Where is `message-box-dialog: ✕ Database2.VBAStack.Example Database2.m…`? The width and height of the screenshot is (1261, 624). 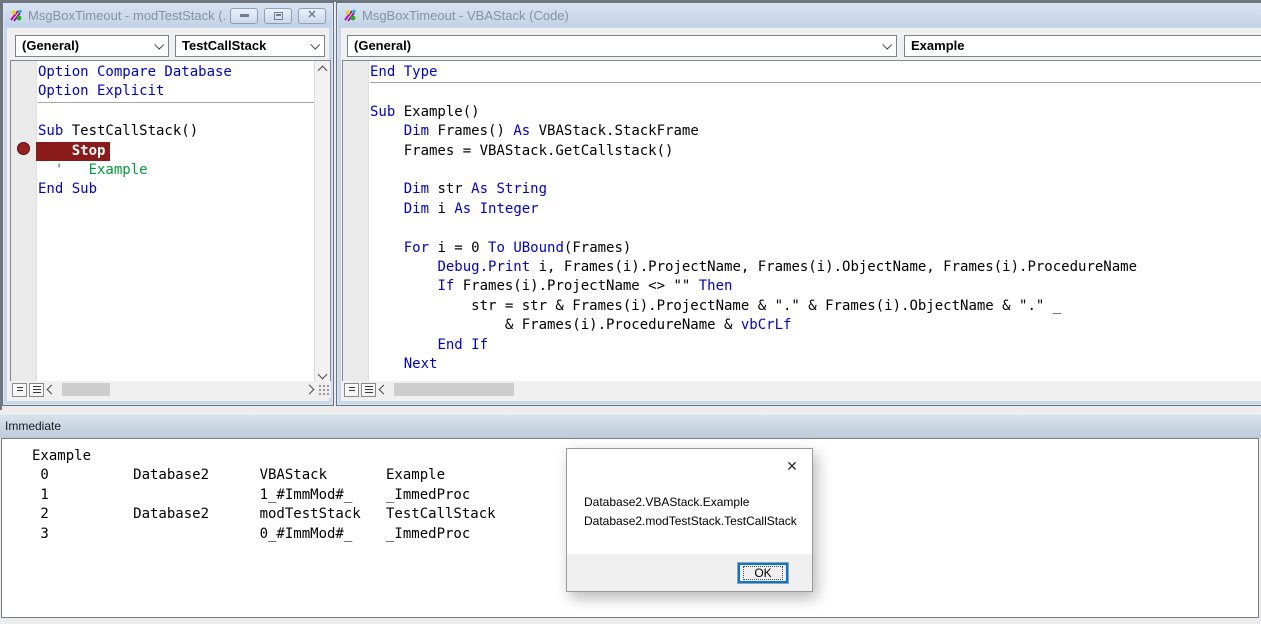
message-box-dialog: ✕ Database2.VBAStack.Example Database2.m… is located at coordinates (689, 520).